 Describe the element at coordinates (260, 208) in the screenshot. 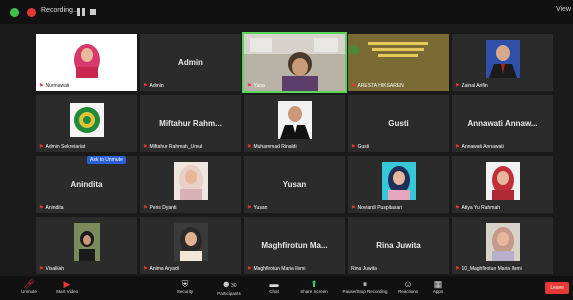

I see `participant-name: Yusan` at that location.